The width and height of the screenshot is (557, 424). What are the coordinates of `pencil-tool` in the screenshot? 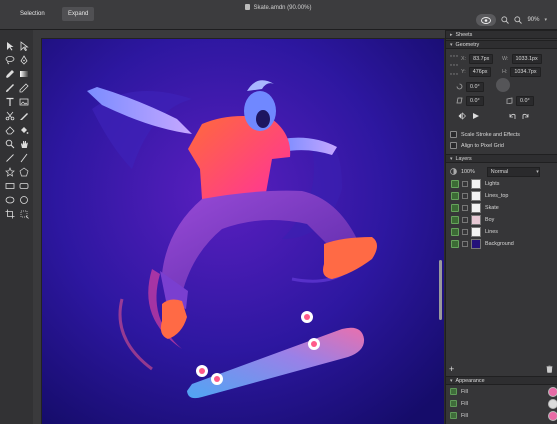 It's located at (24, 88).